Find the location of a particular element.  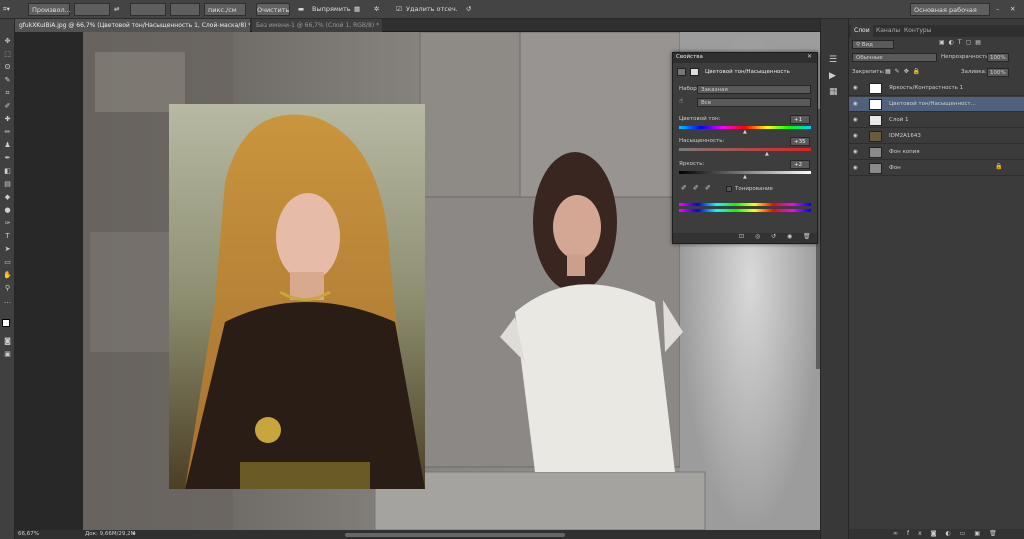

clip-to-layer-icon: ⊡ is located at coordinates (741, 236).